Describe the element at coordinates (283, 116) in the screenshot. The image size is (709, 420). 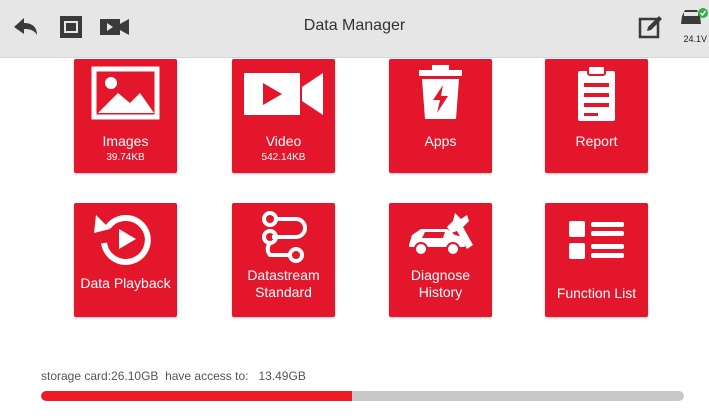
I see `video-tile: Video 542.14KB` at that location.